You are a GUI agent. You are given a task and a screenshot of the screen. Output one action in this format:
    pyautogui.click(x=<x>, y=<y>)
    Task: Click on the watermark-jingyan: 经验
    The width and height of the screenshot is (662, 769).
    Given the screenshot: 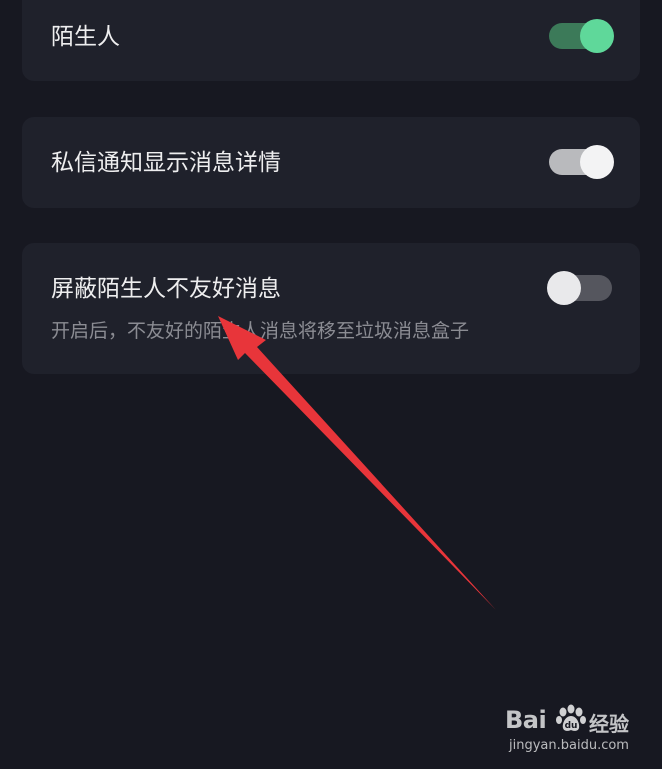 What is the action you would take?
    pyautogui.click(x=609, y=724)
    